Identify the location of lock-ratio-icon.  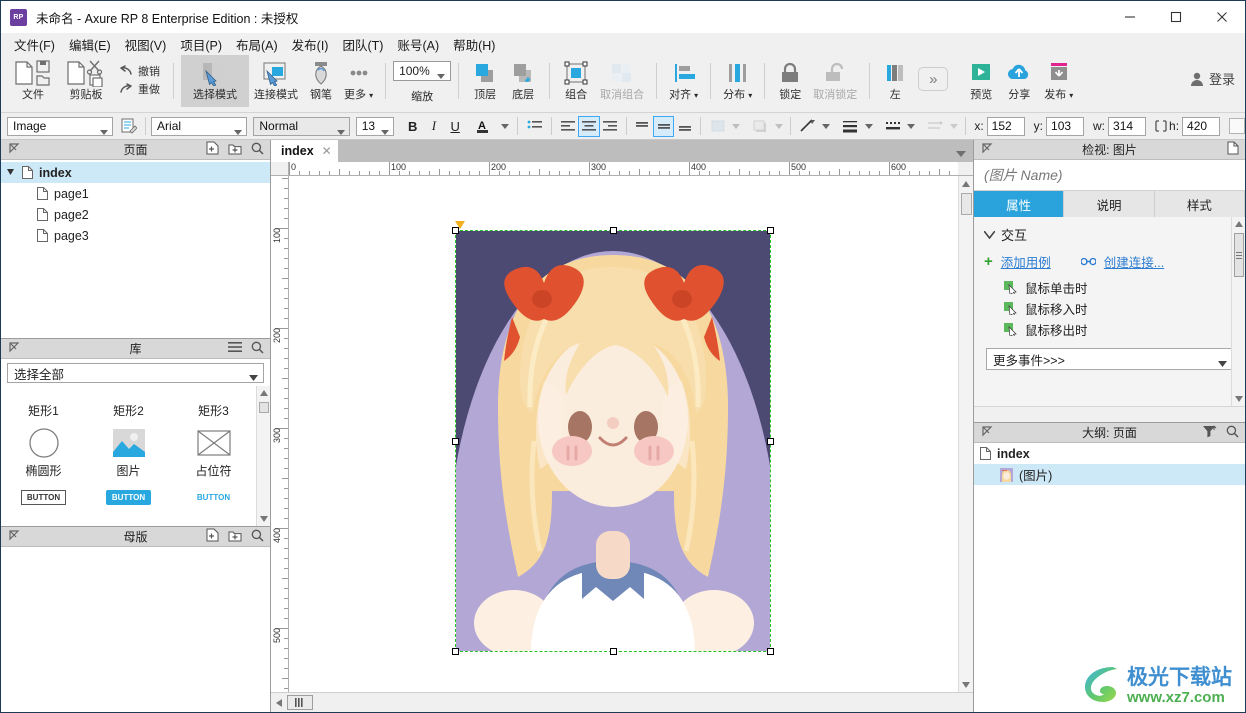
(1161, 126).